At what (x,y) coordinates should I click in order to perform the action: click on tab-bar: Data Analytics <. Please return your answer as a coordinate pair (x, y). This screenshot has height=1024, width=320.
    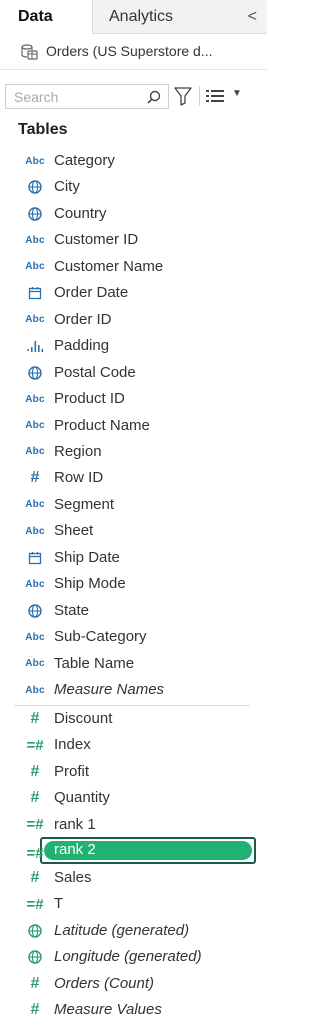
    Looking at the image, I should click on (133, 17).